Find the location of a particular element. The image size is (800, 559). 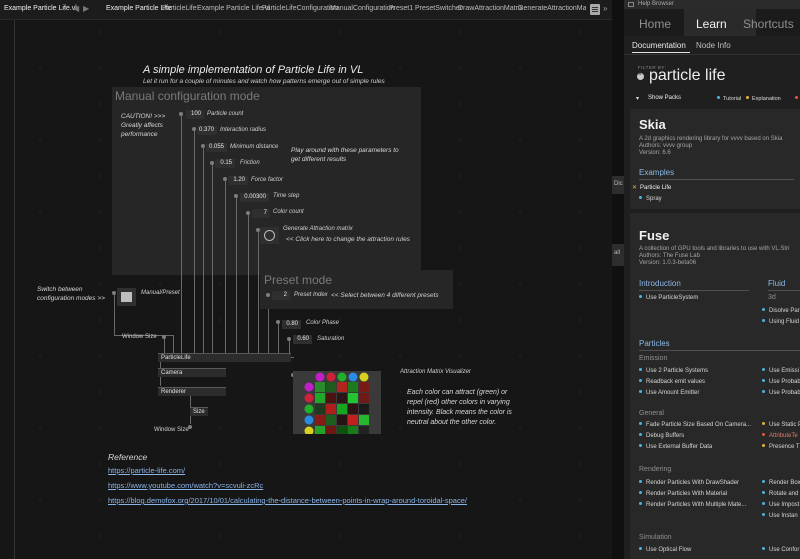

divider is located at coordinates (712, 54).